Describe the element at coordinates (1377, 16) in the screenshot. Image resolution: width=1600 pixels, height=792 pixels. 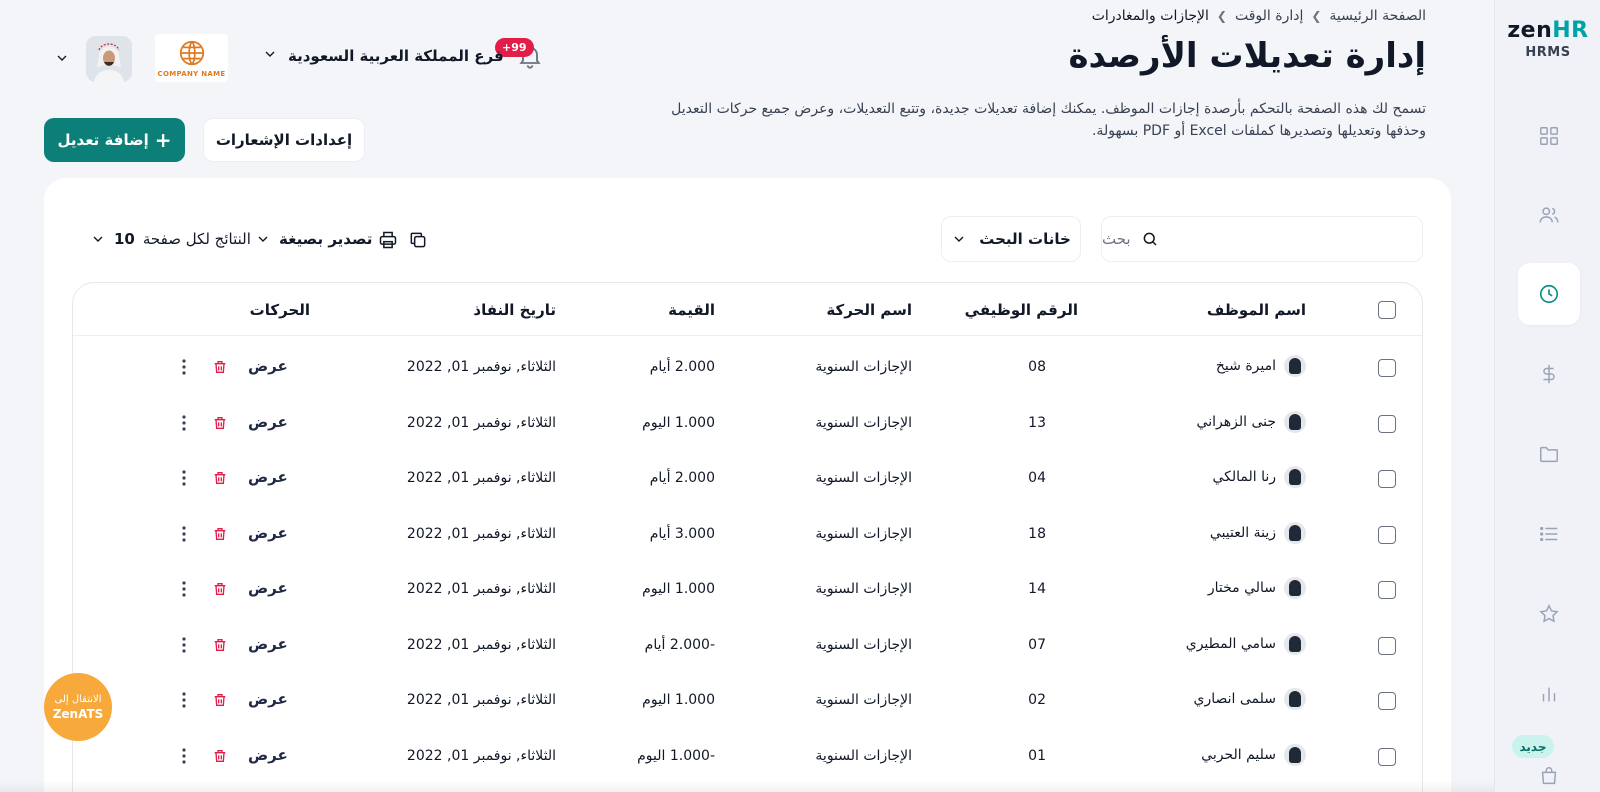
I see `breadcrumb-home: الصفحة الرئيسية` at that location.